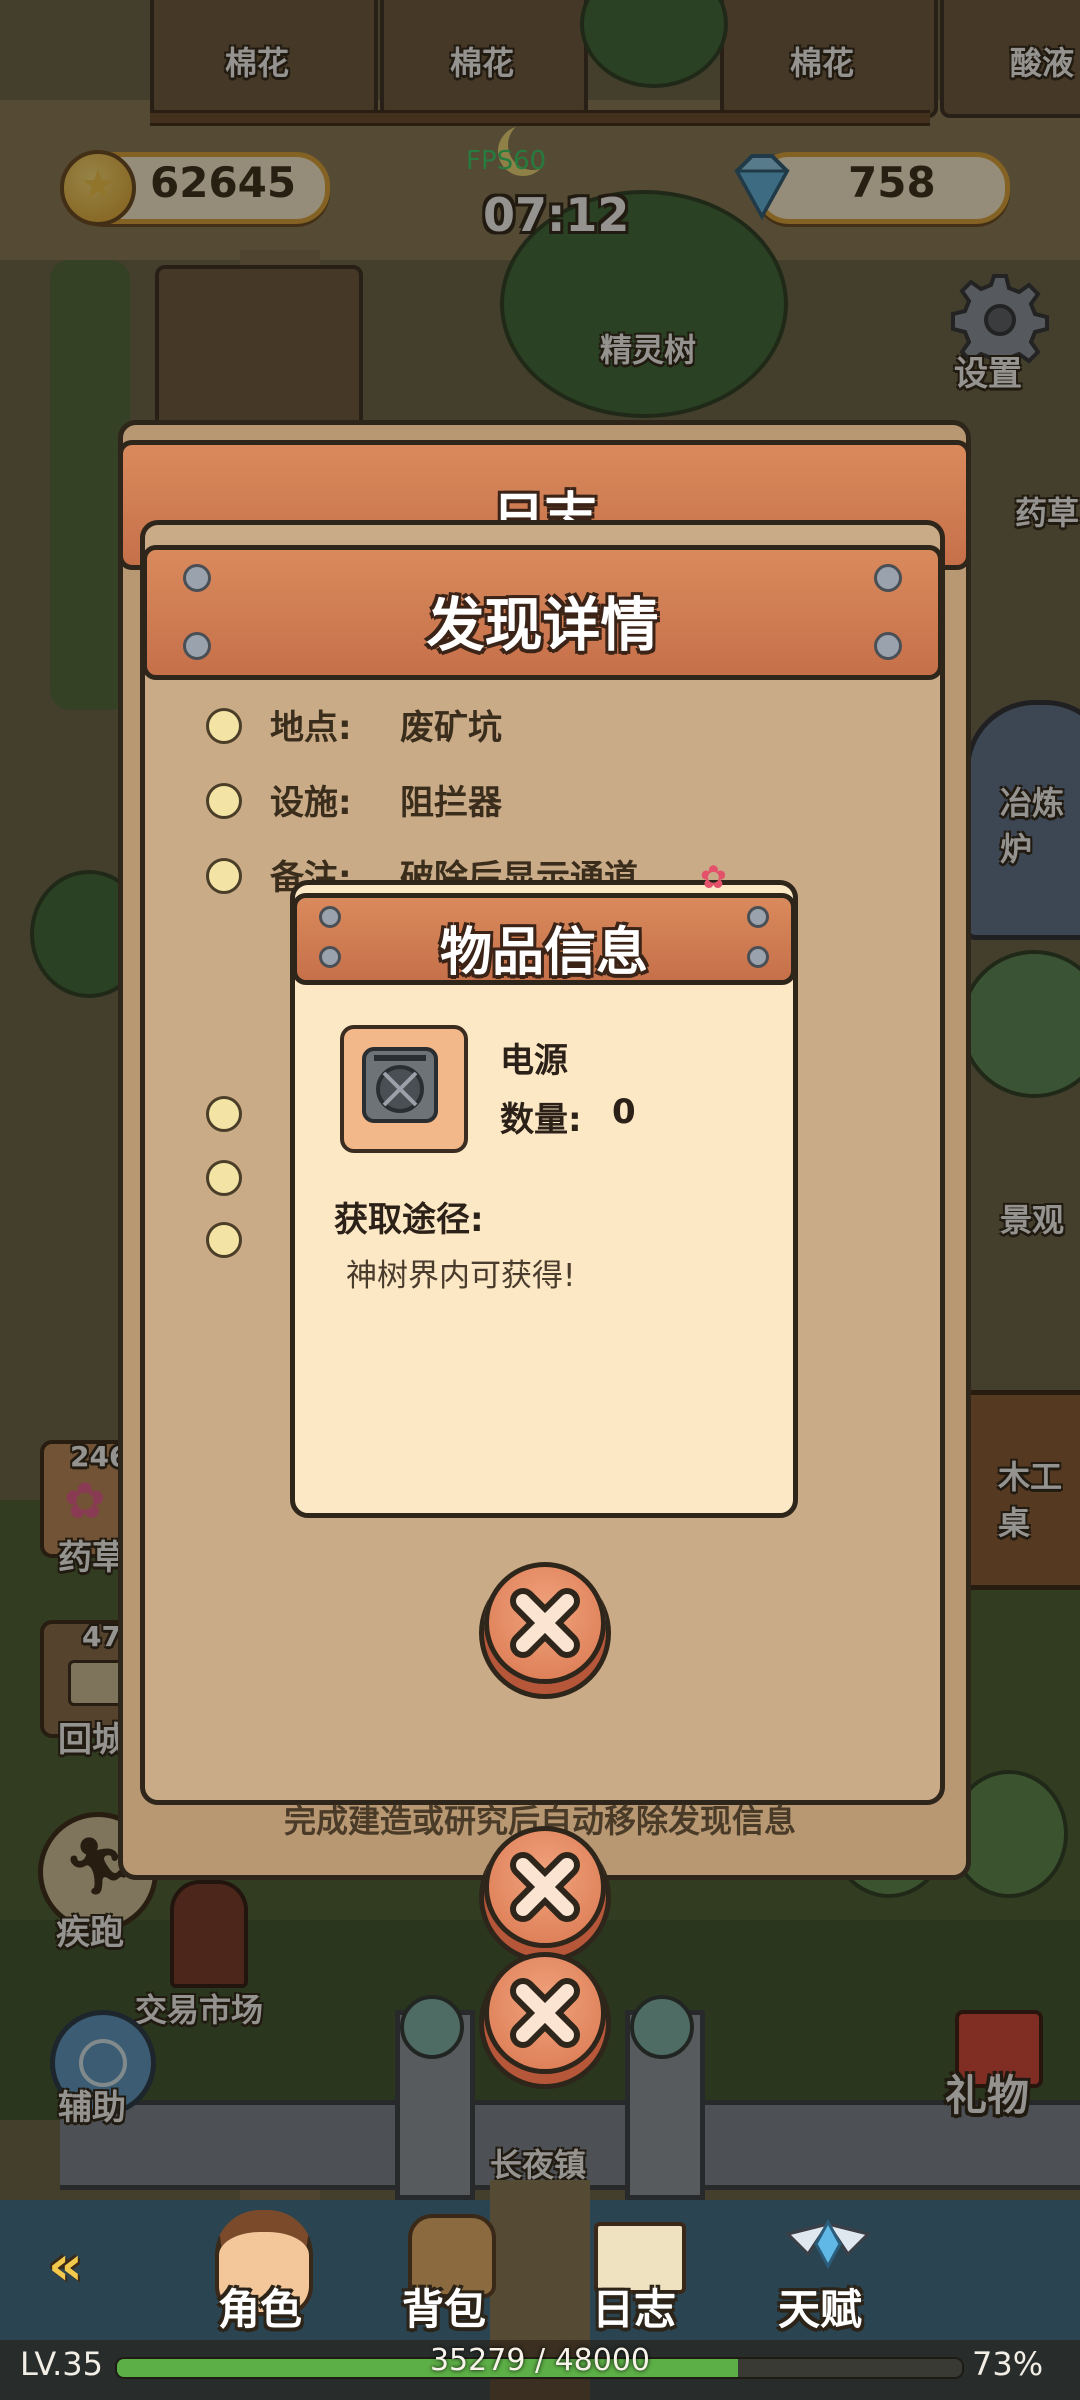  Describe the element at coordinates (820, 2309) in the screenshot. I see `nav-talent-label: 天赋` at that location.